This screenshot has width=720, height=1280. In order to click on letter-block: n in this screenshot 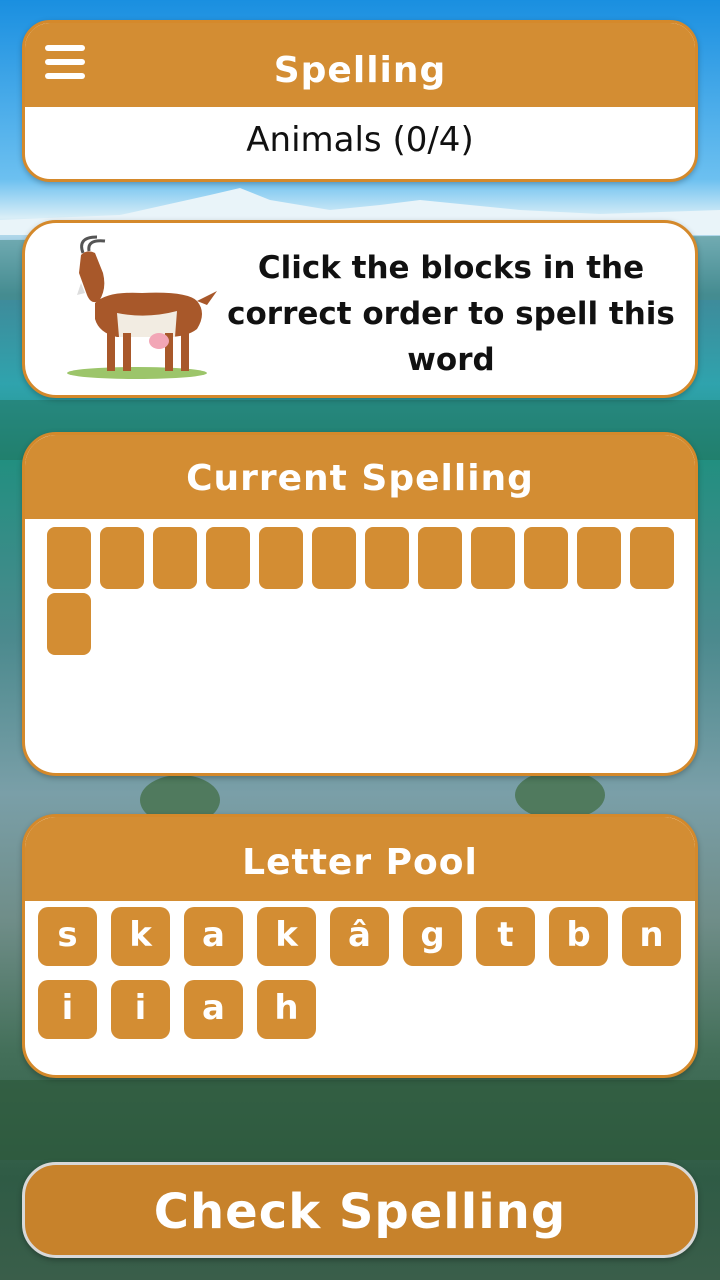, I will do `click(651, 936)`.